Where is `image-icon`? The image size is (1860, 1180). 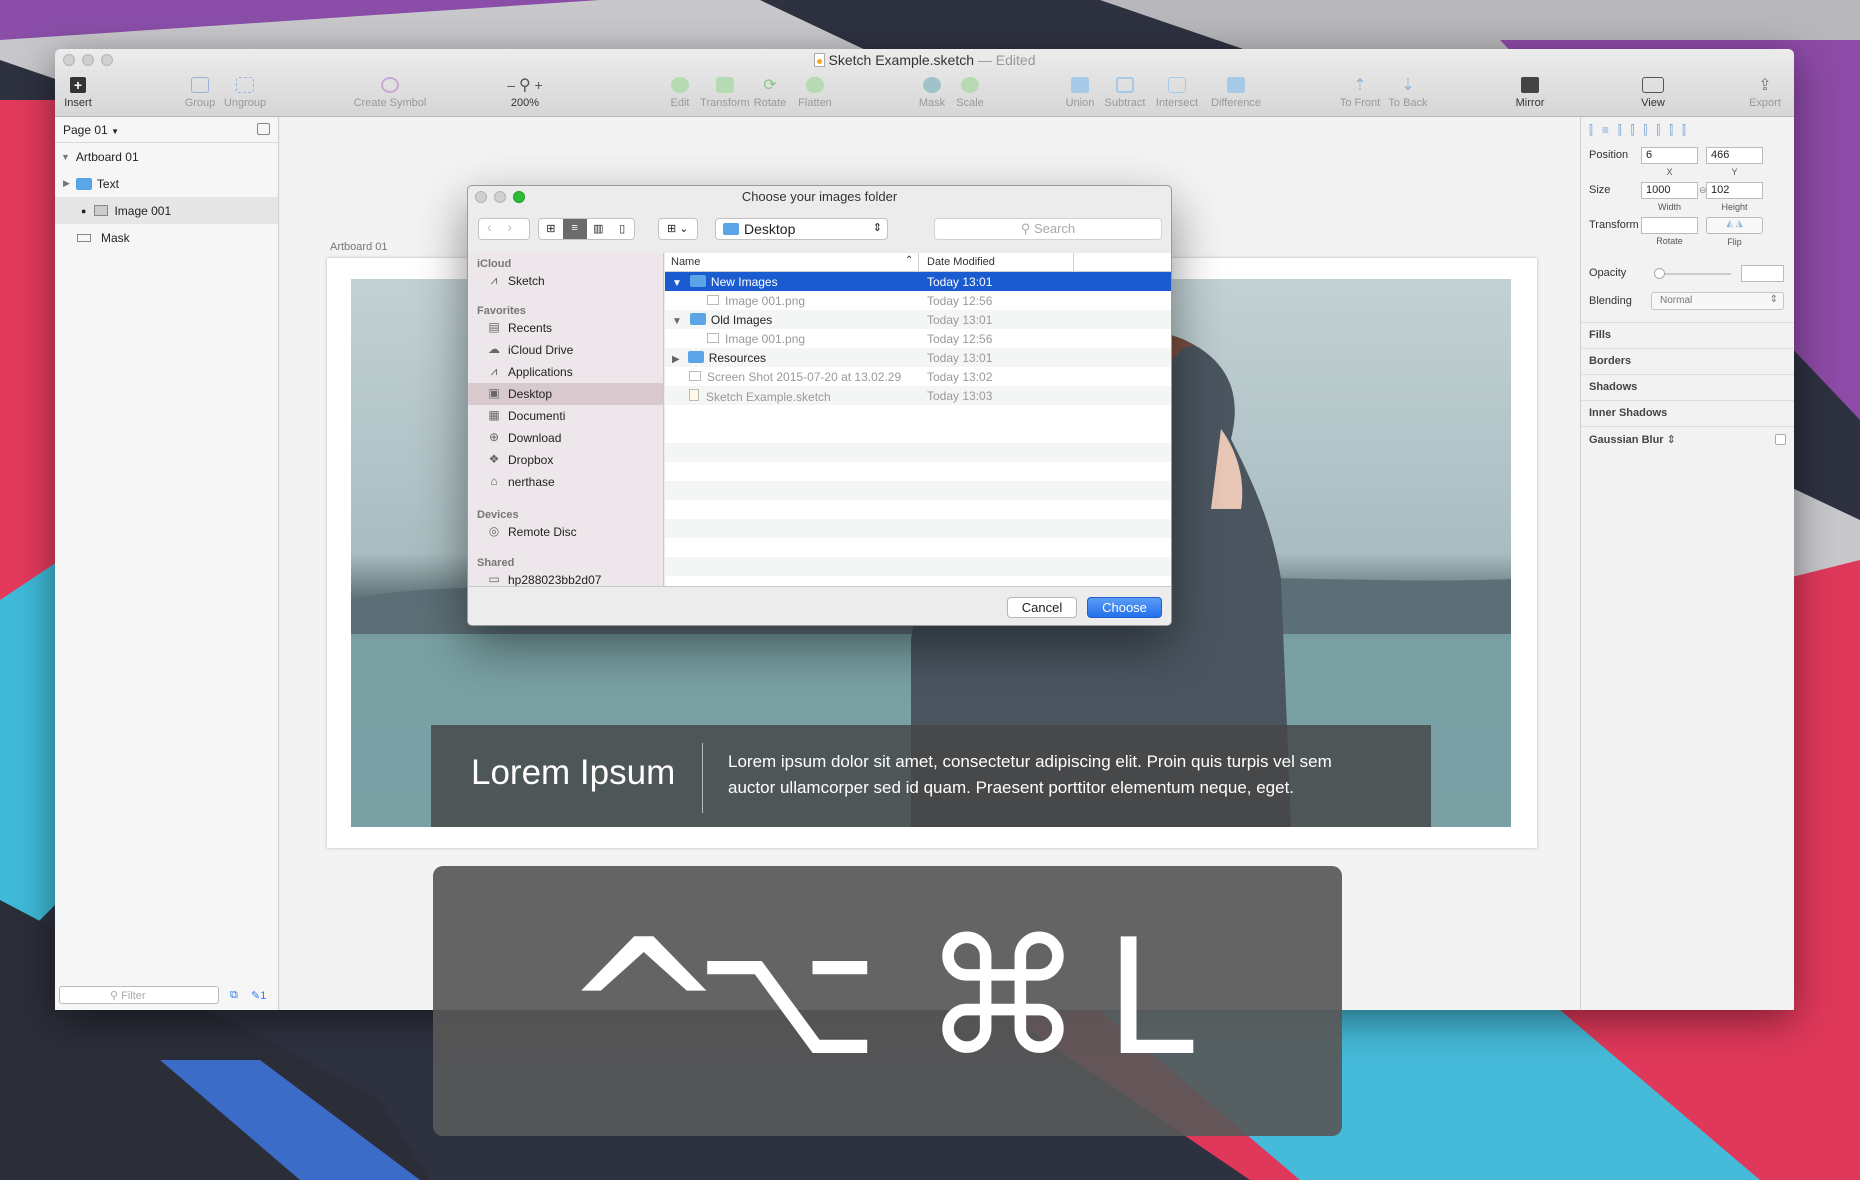
image-icon is located at coordinates (101, 210).